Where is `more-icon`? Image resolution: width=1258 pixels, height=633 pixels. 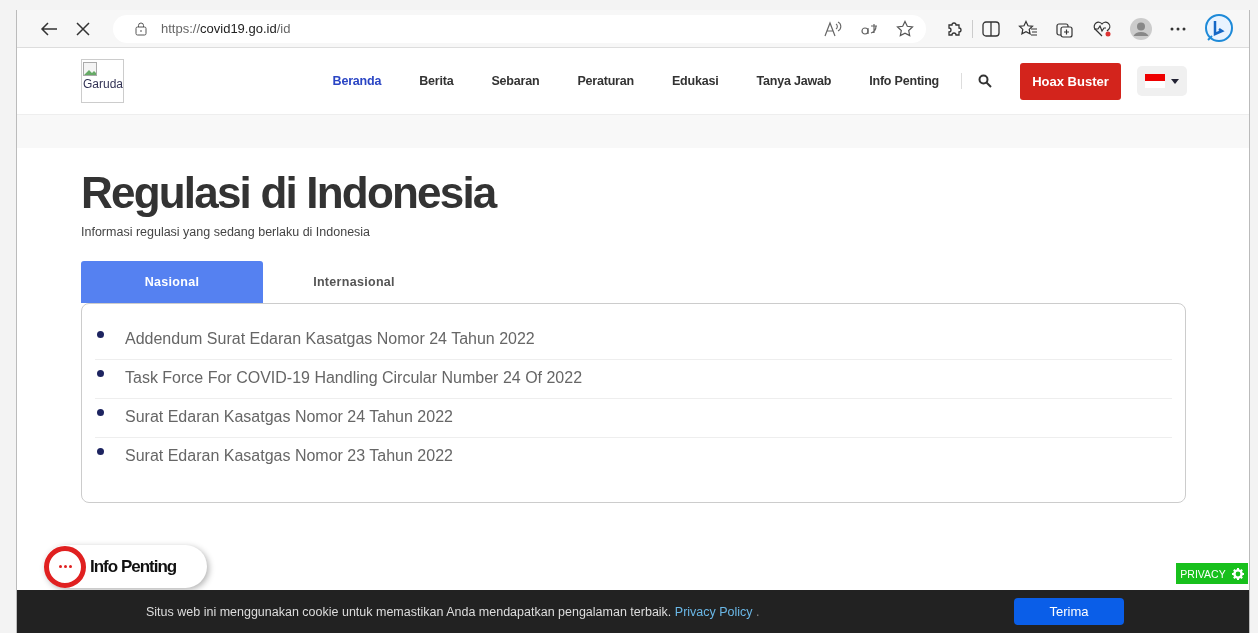 more-icon is located at coordinates (1178, 28).